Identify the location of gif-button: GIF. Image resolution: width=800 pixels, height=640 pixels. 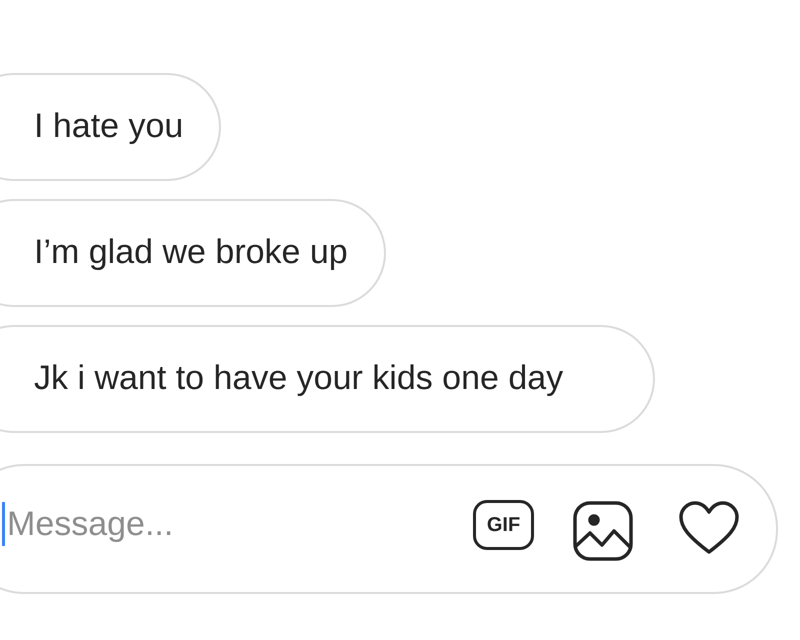
(503, 525).